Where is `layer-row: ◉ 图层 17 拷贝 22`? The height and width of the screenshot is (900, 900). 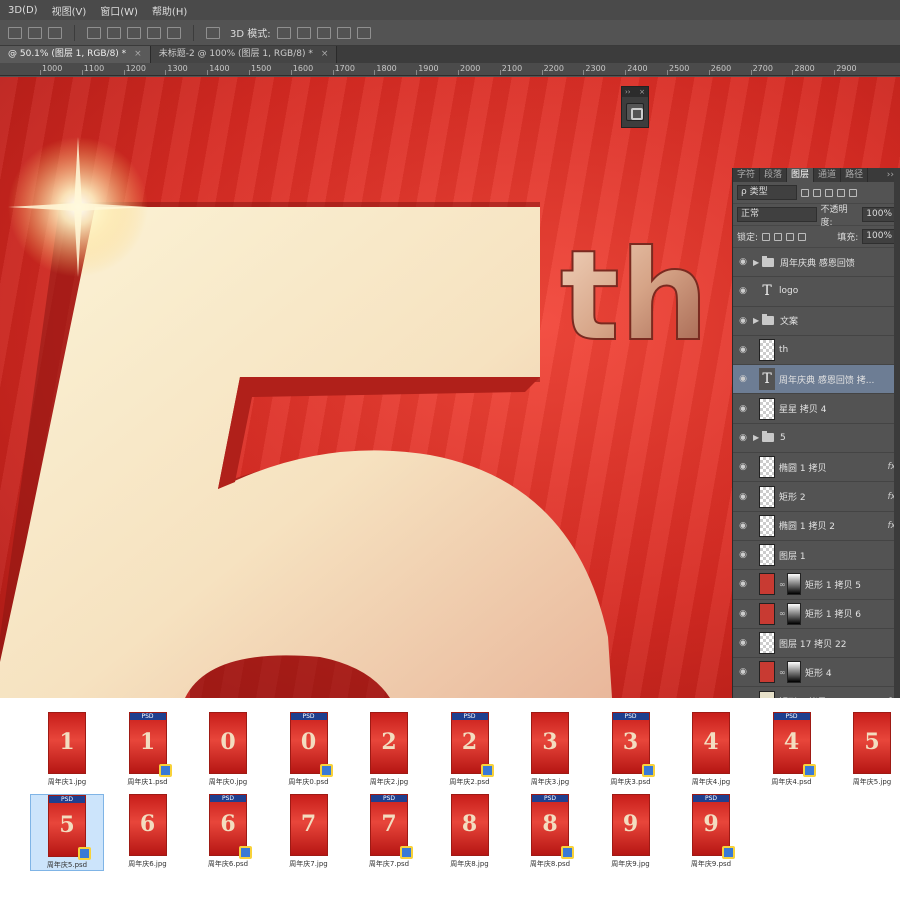
layer-row: ◉ 图层 17 拷贝 22 is located at coordinates (816, 644).